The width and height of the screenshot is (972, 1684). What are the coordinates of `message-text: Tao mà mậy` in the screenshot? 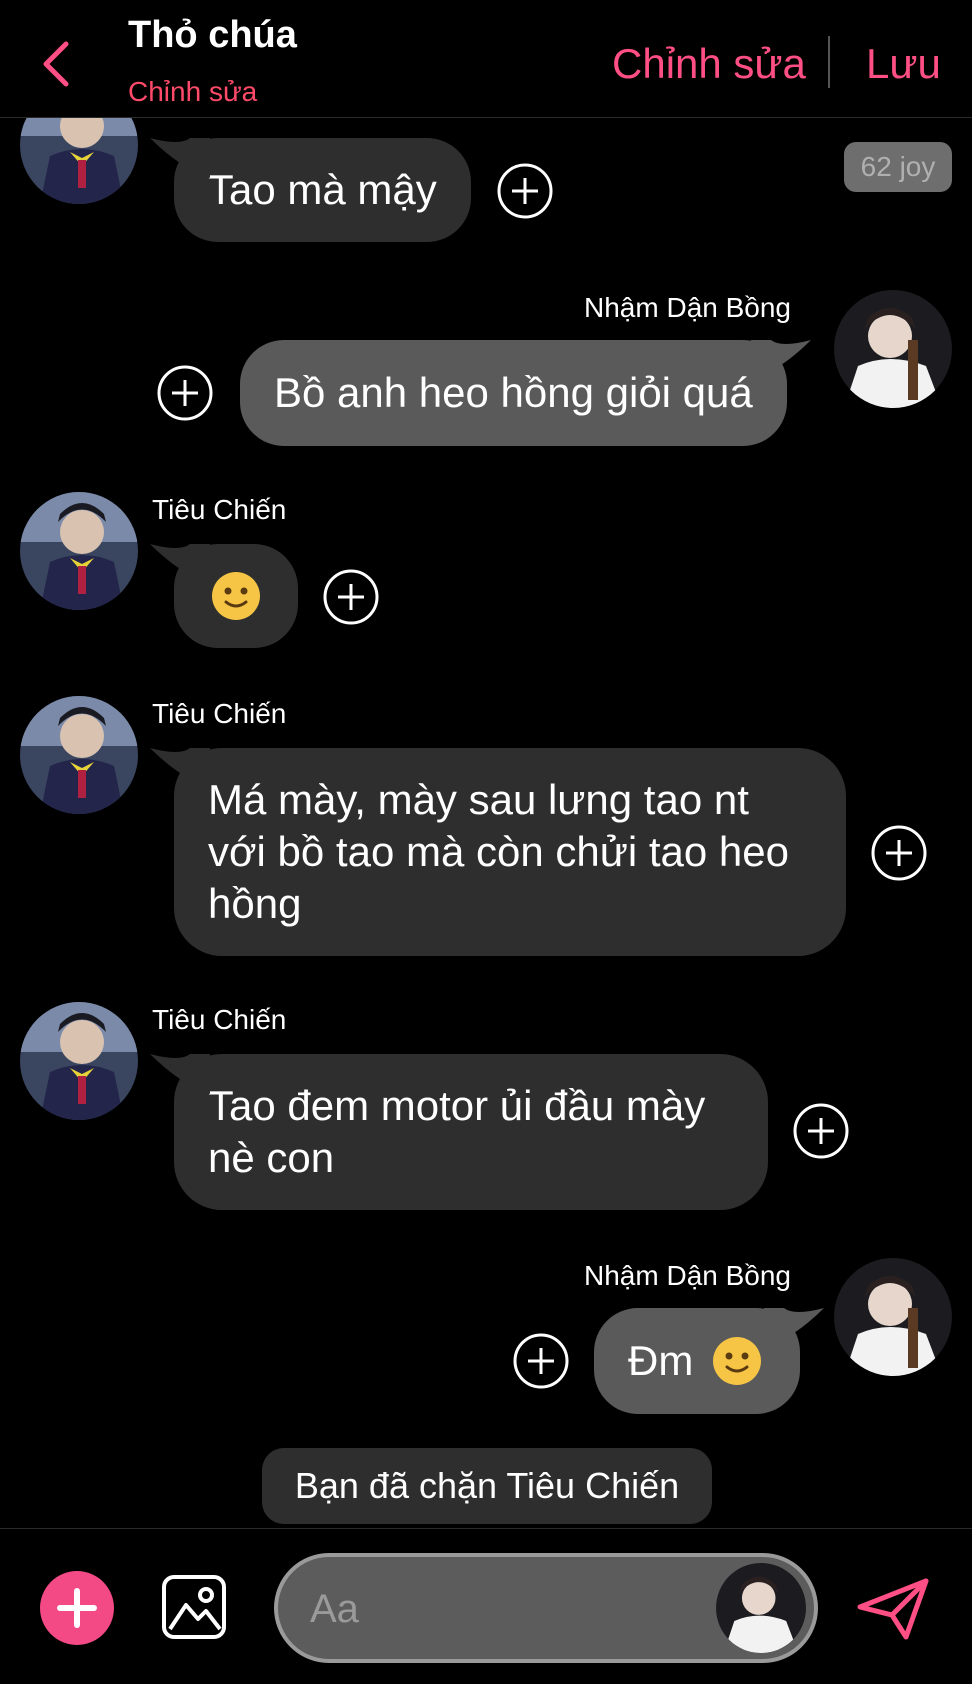 It's located at (322, 189).